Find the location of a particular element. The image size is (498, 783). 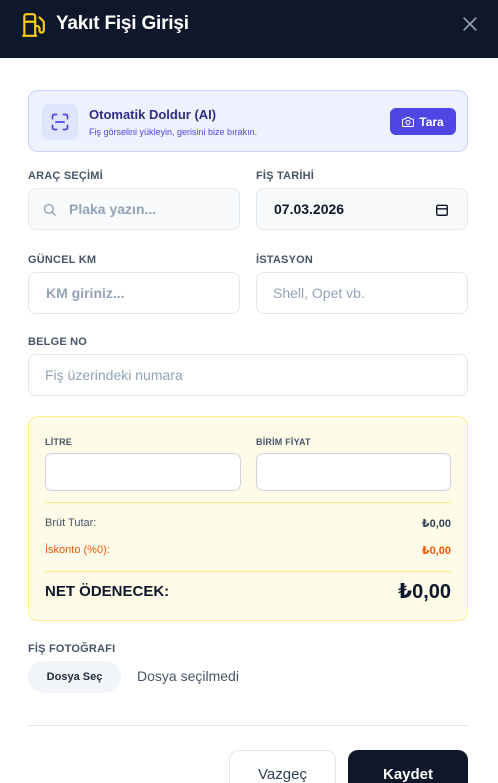

receipt-date-field: 07.03.2026 is located at coordinates (362, 209).